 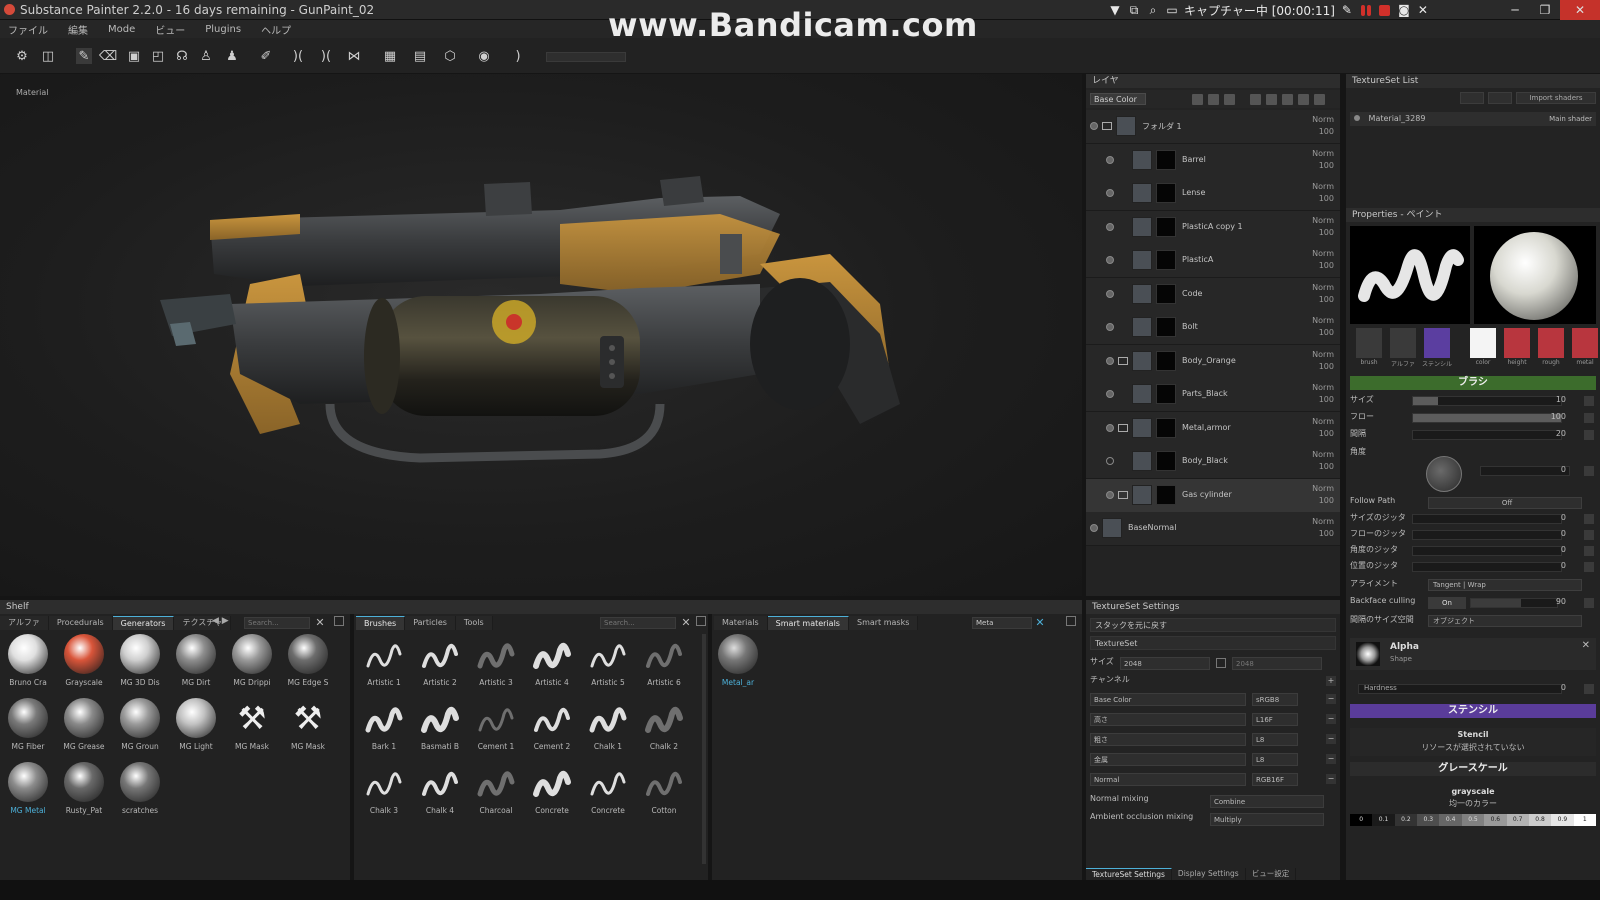 I want to click on grayscale-step: 0.4, so click(x=1450, y=820).